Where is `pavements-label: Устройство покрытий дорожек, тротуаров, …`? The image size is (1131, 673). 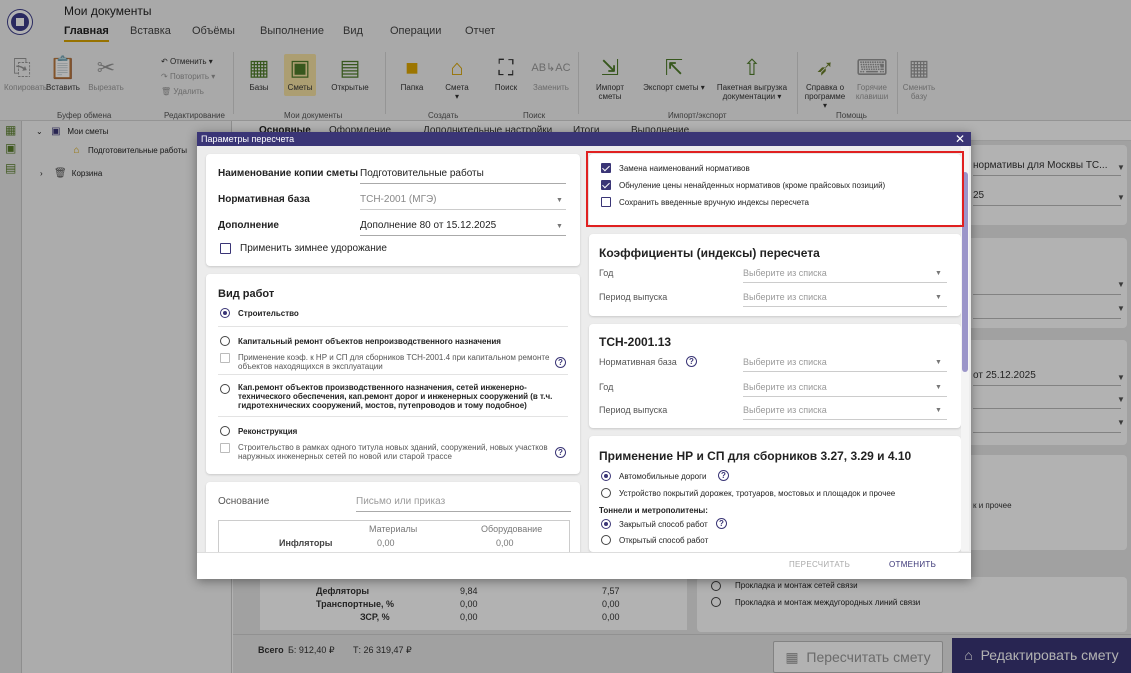 pavements-label: Устройство покрытий дорожек, тротуаров, … is located at coordinates (757, 493).